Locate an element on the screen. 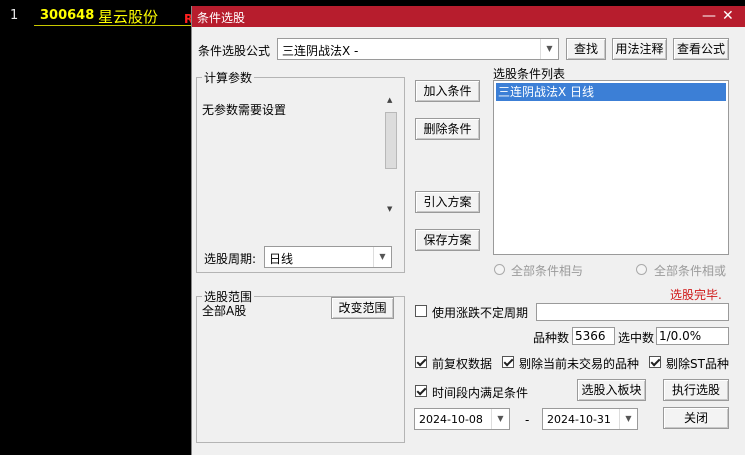 Image resolution: width=745 pixels, height=455 pixels. irregular-period-checkbox is located at coordinates (421, 311).